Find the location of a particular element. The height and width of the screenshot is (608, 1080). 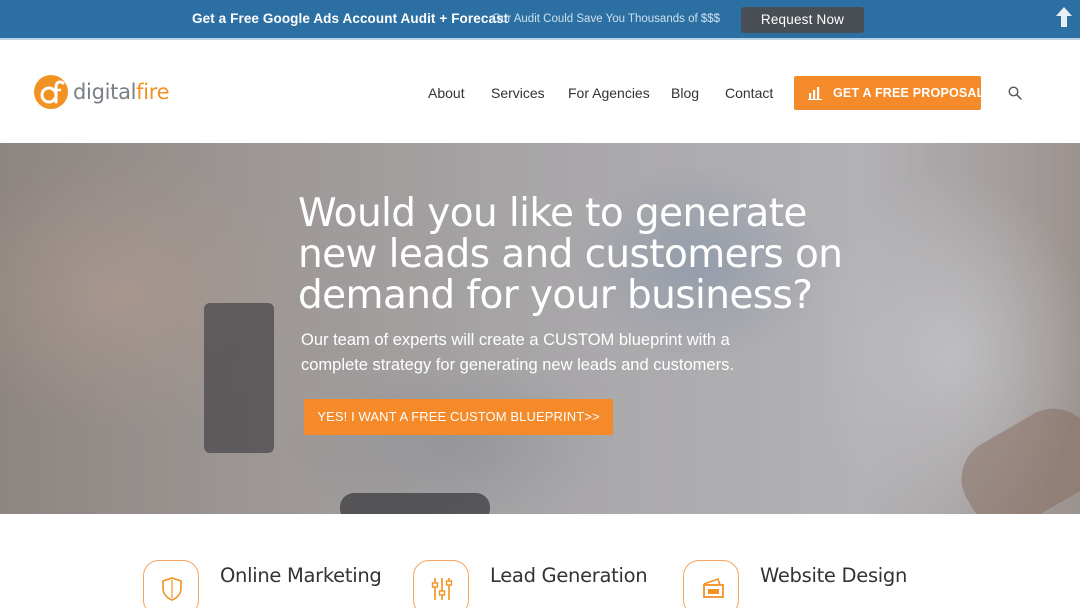

request-now-button: Request Now is located at coordinates (802, 20).